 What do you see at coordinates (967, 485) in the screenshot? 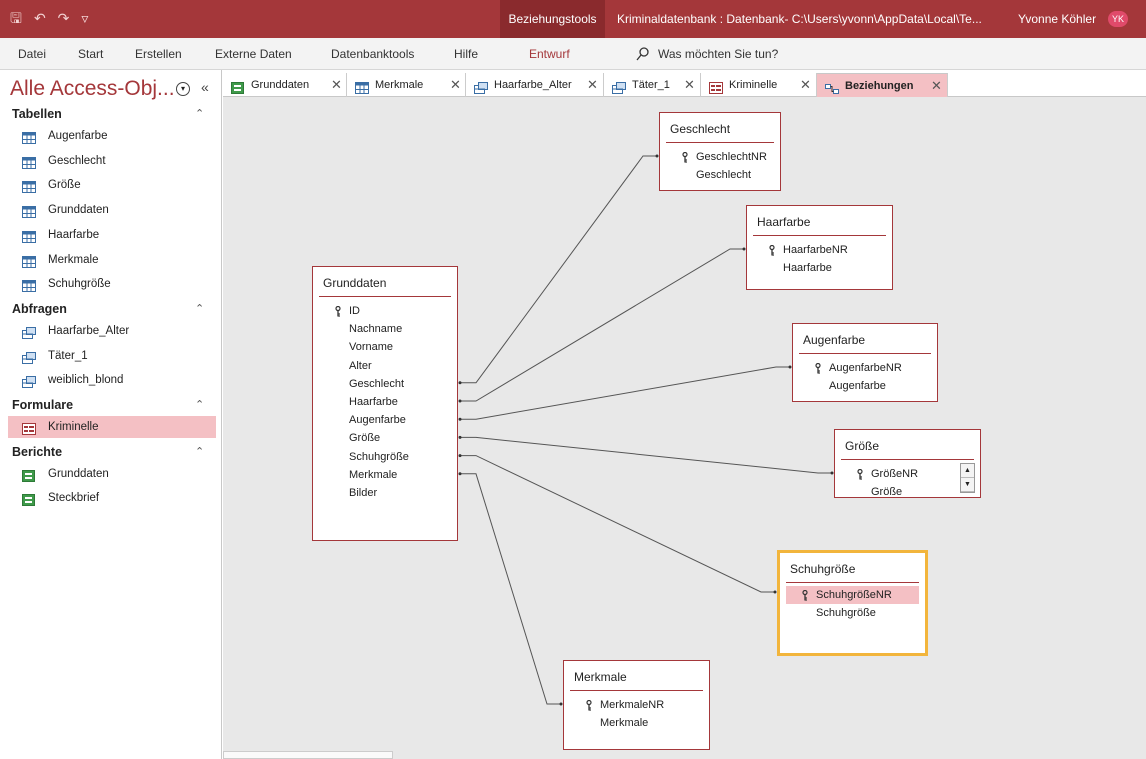
I see `scroll-down-icon: ▼` at bounding box center [967, 485].